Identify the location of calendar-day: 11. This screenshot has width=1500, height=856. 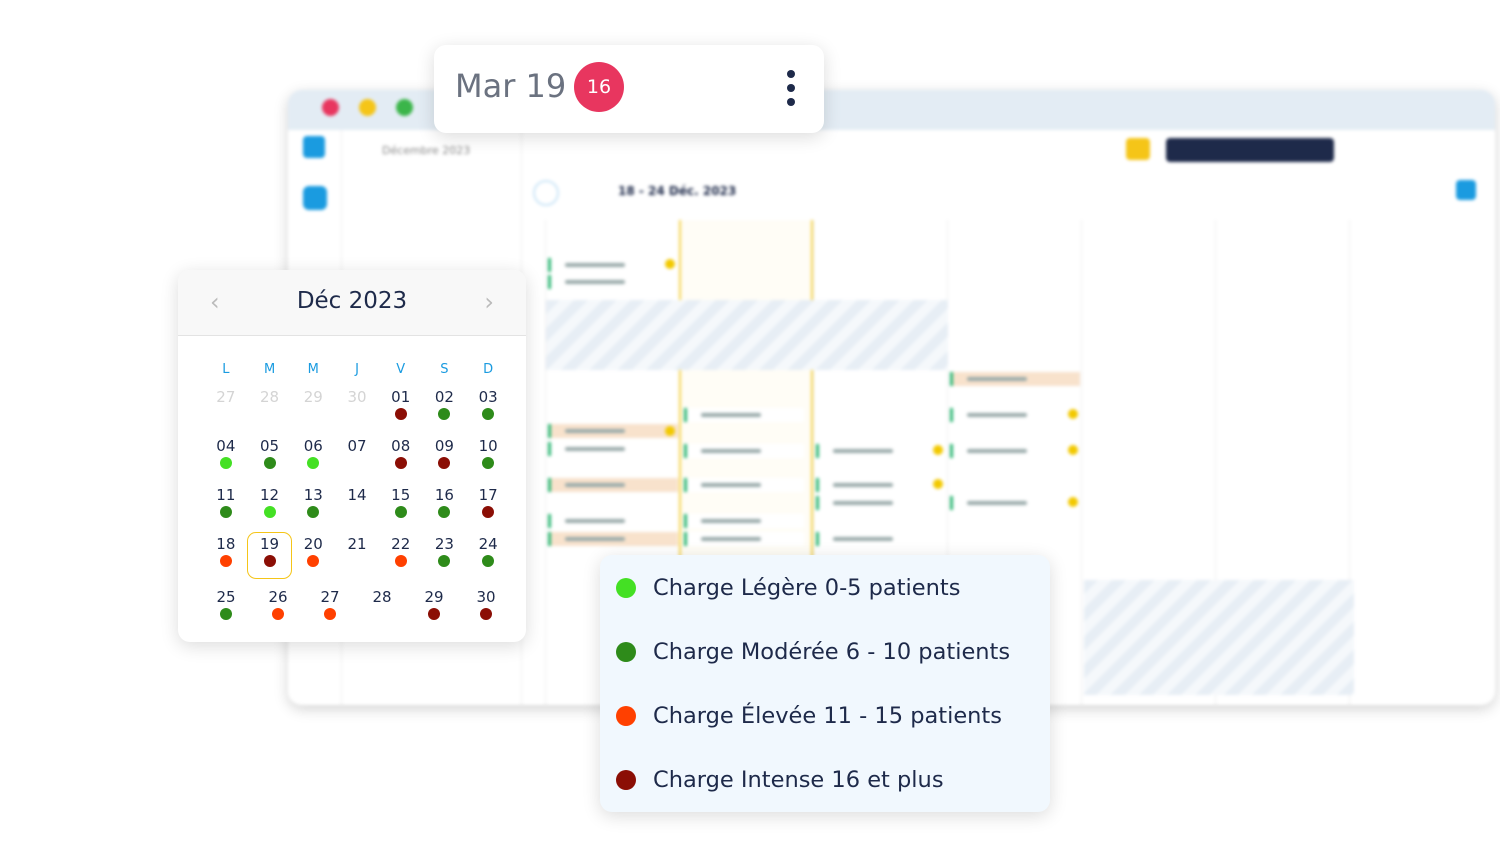
(226, 506).